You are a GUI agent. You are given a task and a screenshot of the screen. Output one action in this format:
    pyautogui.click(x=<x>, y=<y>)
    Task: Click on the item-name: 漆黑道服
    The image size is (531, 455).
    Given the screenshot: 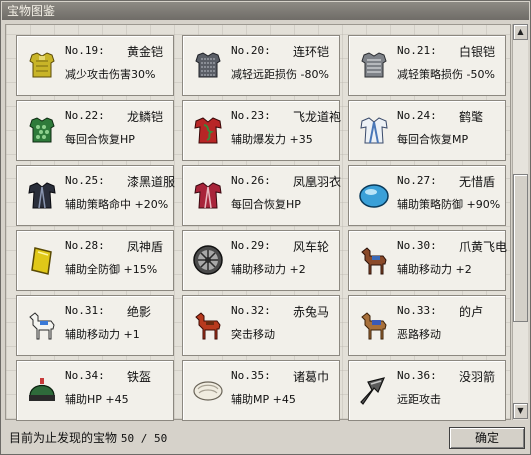 What is the action you would take?
    pyautogui.click(x=151, y=182)
    